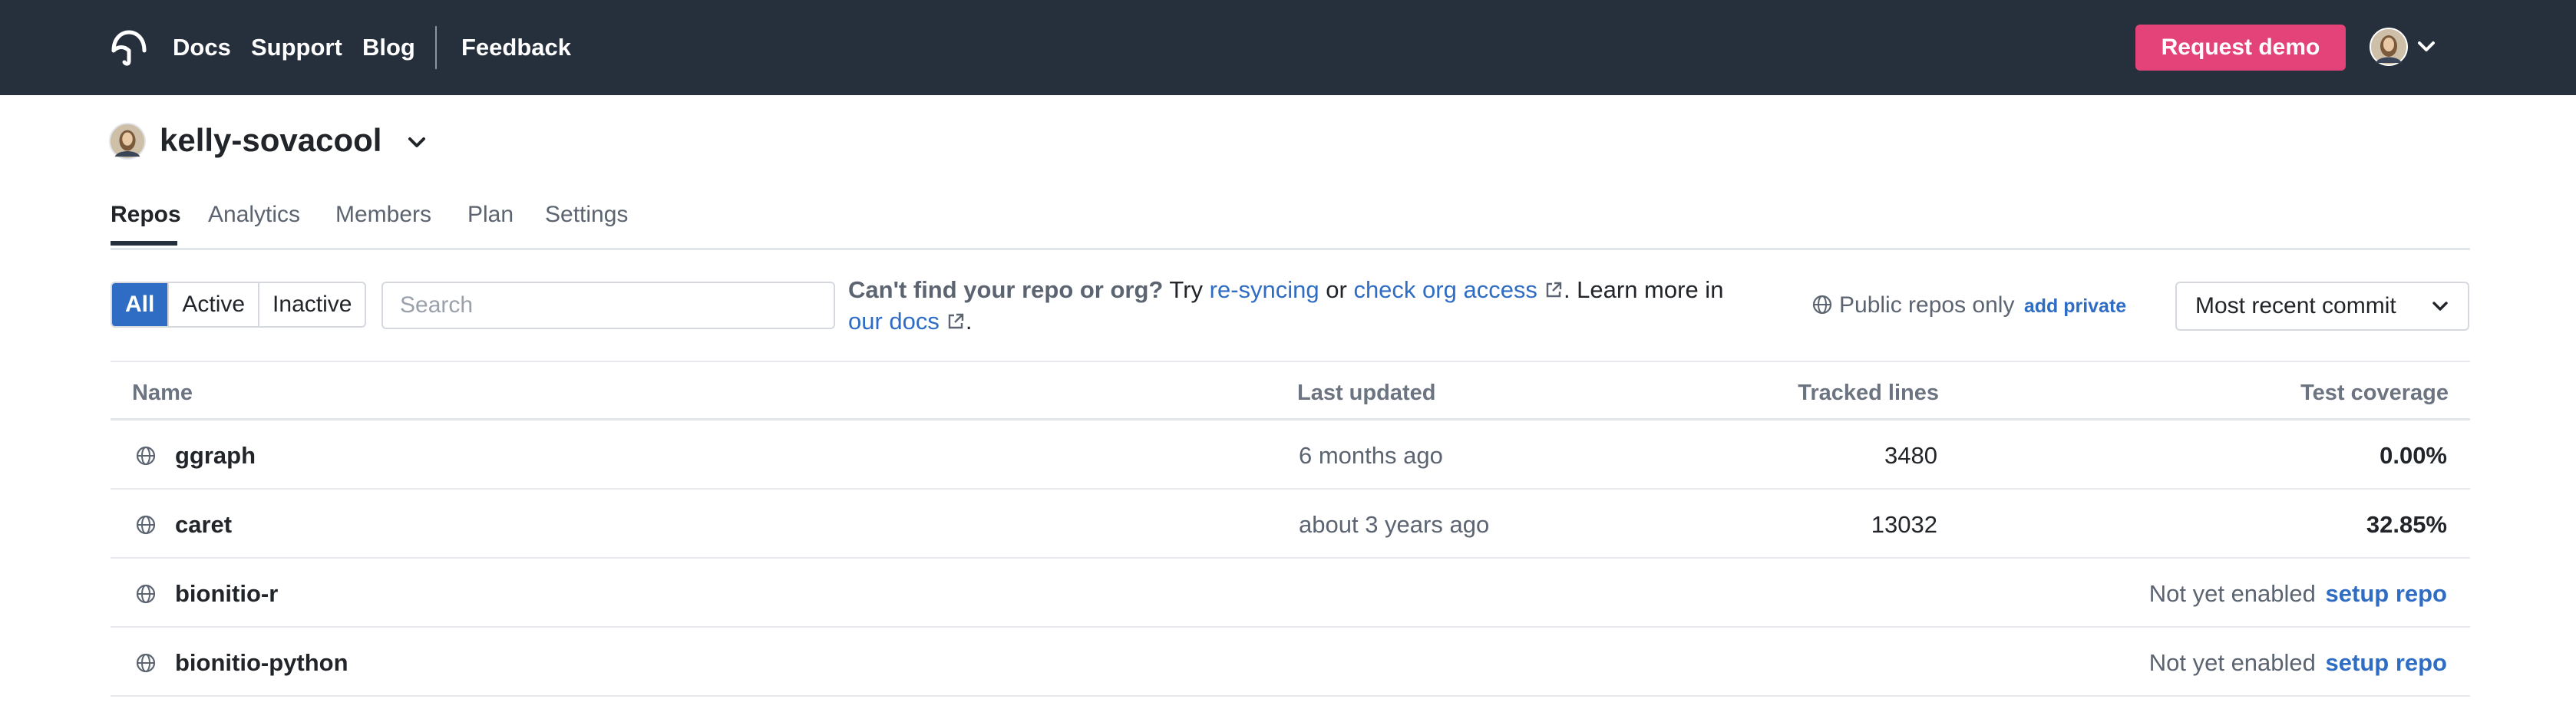 This screenshot has width=2576, height=709. I want to click on codecov-umbrella-icon, so click(129, 48).